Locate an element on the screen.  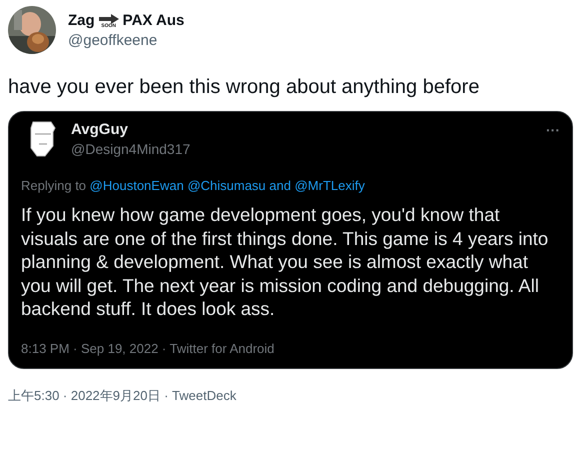
mention-link: @MrTLexify is located at coordinates (329, 185).